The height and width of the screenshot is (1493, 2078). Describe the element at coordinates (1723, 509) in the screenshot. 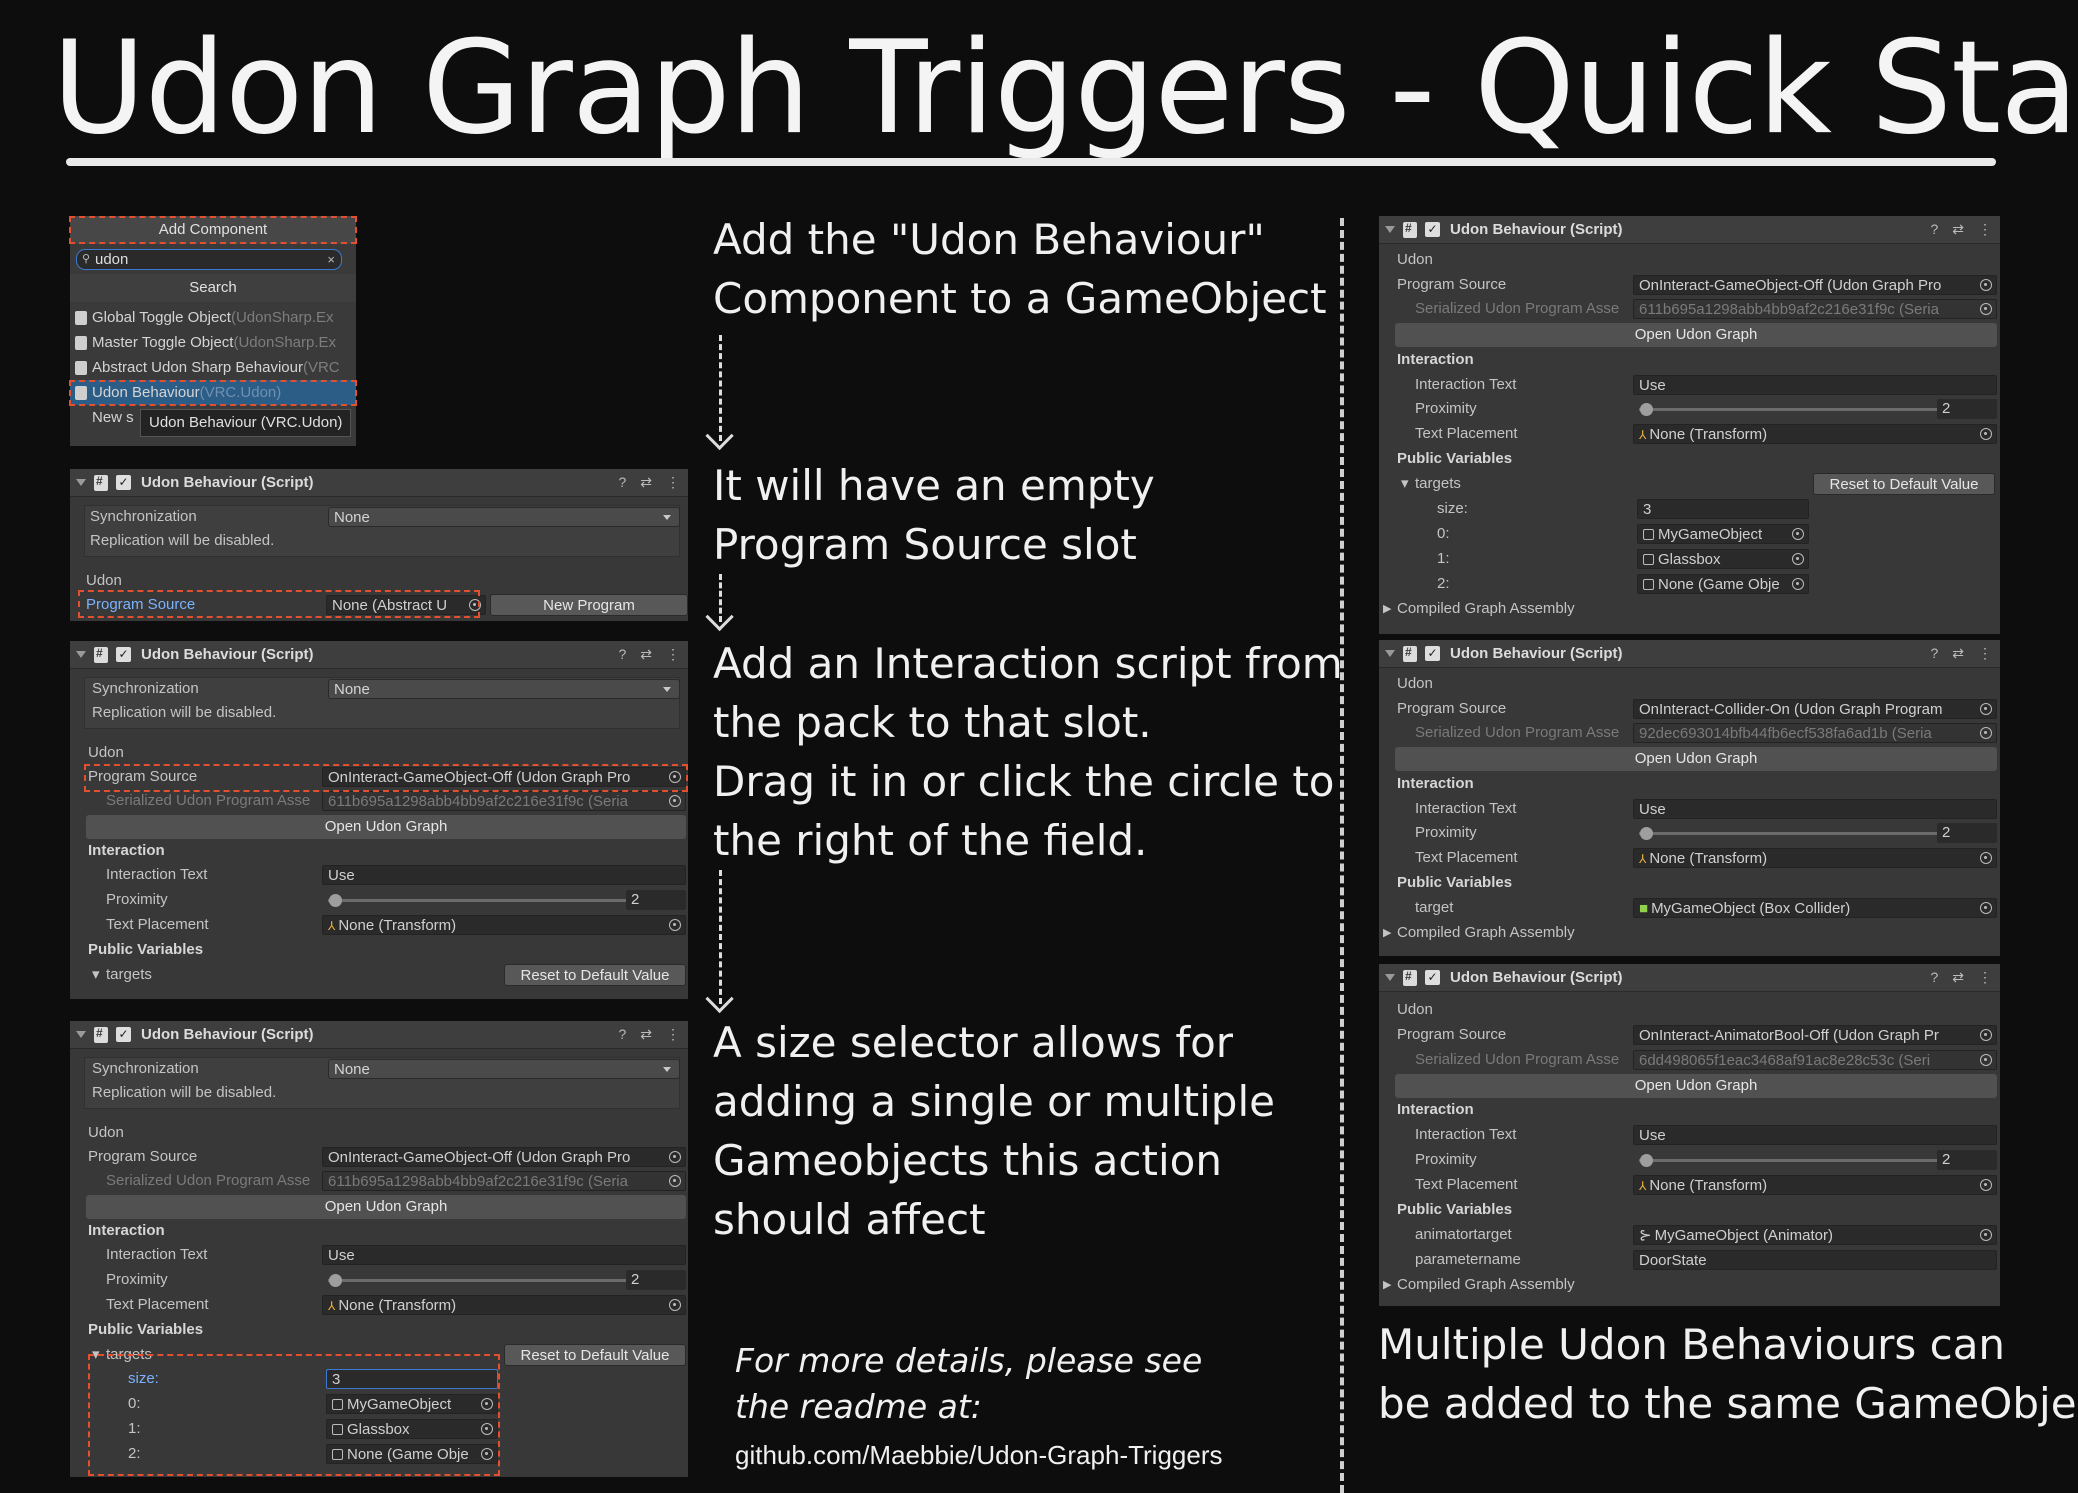

I see `size-input: 3` at that location.